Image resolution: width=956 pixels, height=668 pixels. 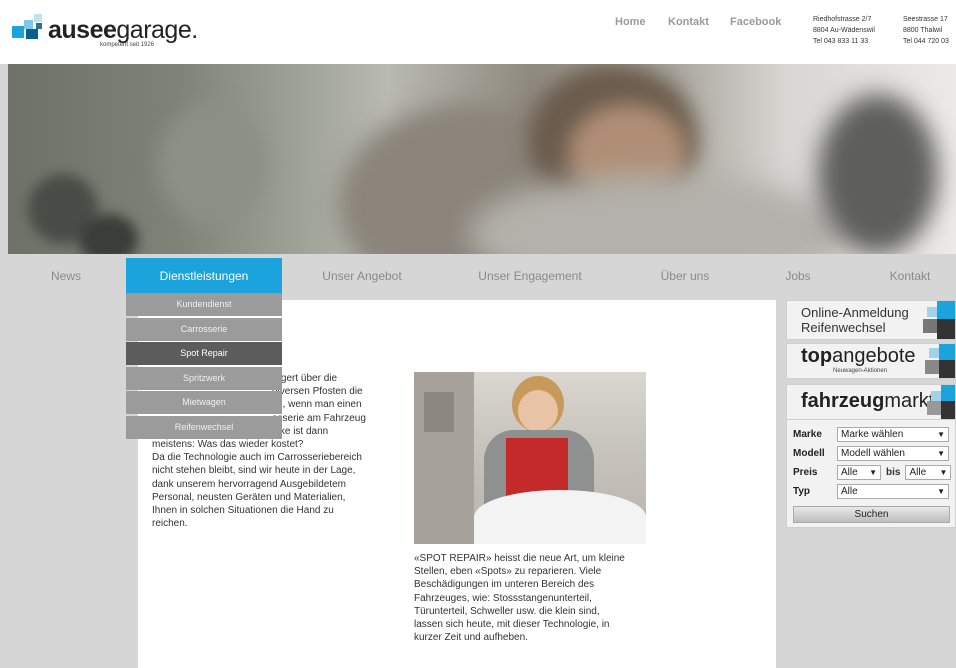 What do you see at coordinates (855, 312) in the screenshot?
I see `banner-line: Online-Anmeldung` at bounding box center [855, 312].